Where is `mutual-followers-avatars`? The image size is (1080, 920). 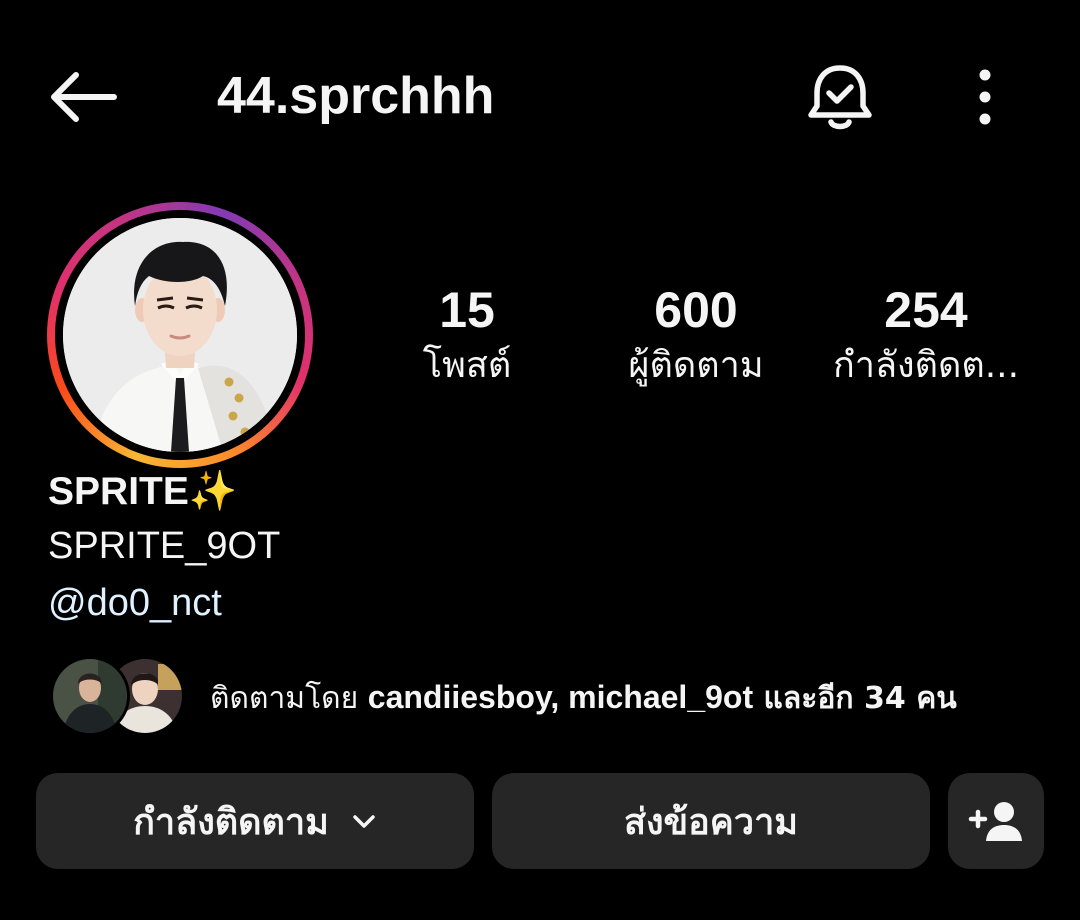
mutual-followers-avatars is located at coordinates (120, 696).